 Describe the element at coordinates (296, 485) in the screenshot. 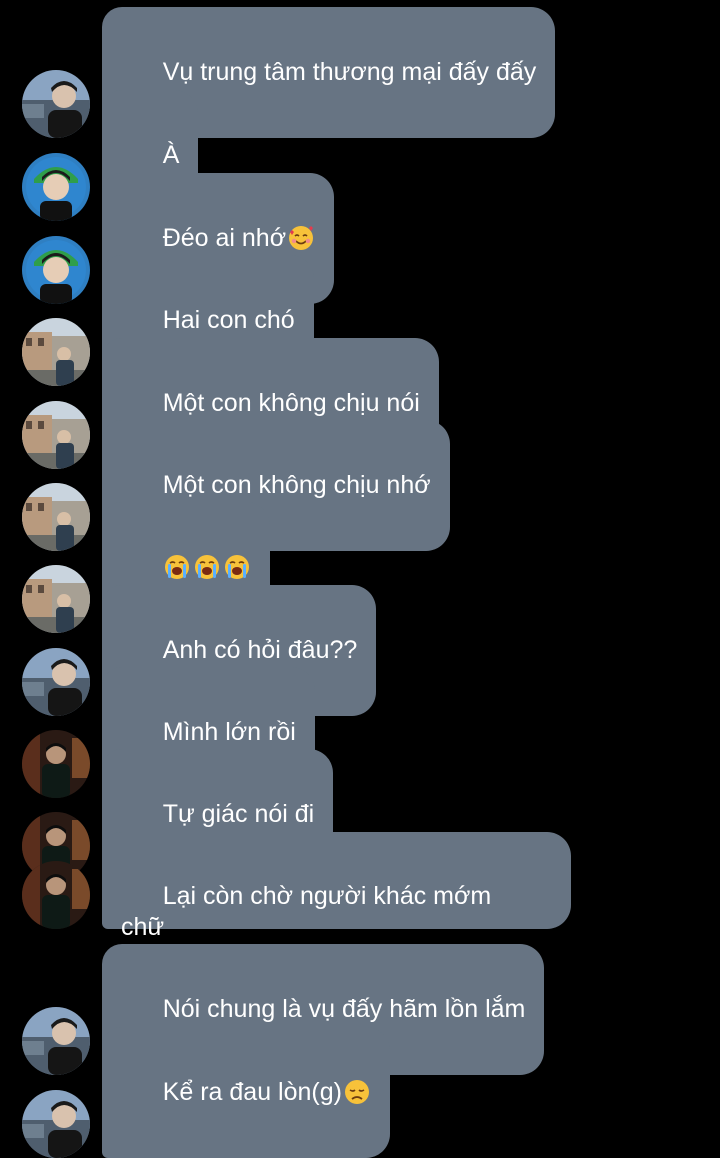

I see `message-text: Một con không chịu nhớ` at that location.